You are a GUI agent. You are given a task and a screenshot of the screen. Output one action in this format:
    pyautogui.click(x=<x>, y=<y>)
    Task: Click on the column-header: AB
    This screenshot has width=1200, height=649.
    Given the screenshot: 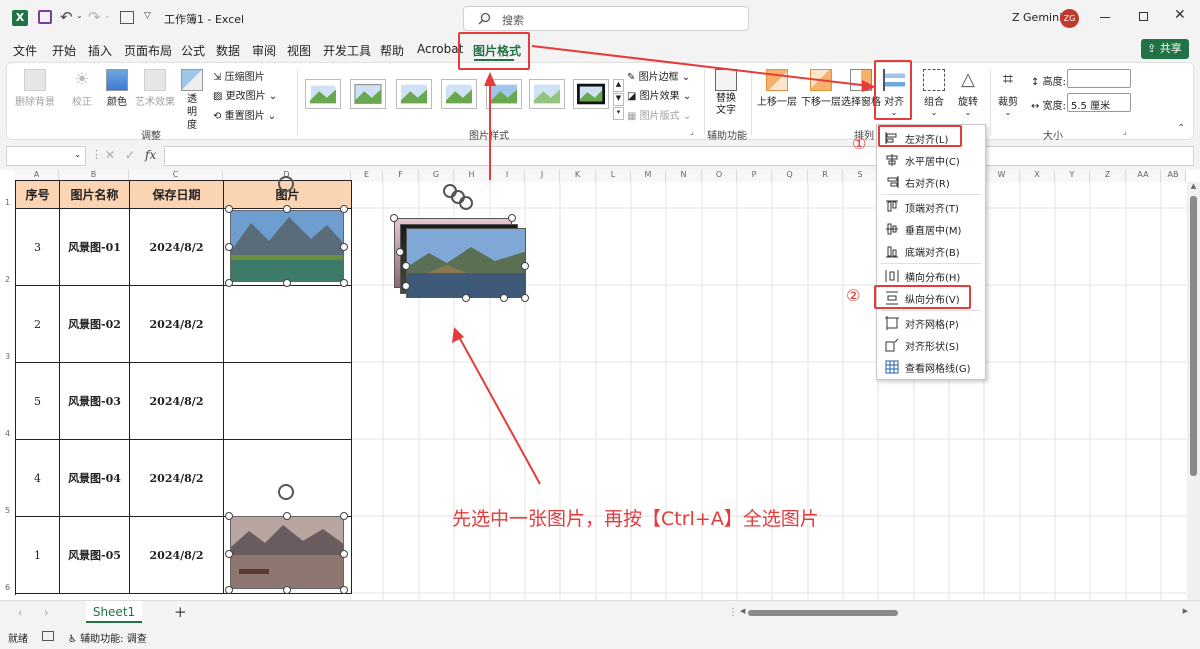 What is the action you would take?
    pyautogui.click(x=1173, y=176)
    